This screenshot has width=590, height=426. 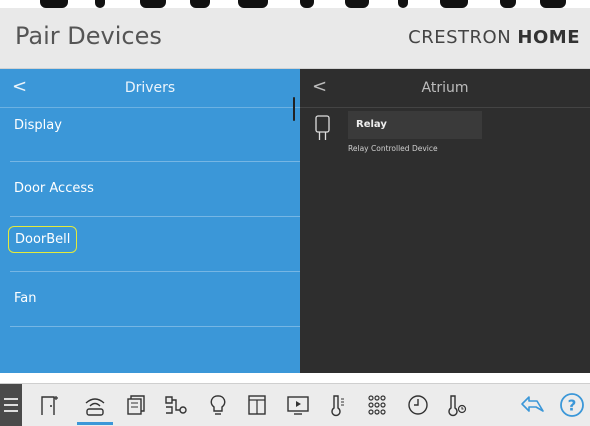 I want to click on driver-item-label: Display, so click(x=38, y=125).